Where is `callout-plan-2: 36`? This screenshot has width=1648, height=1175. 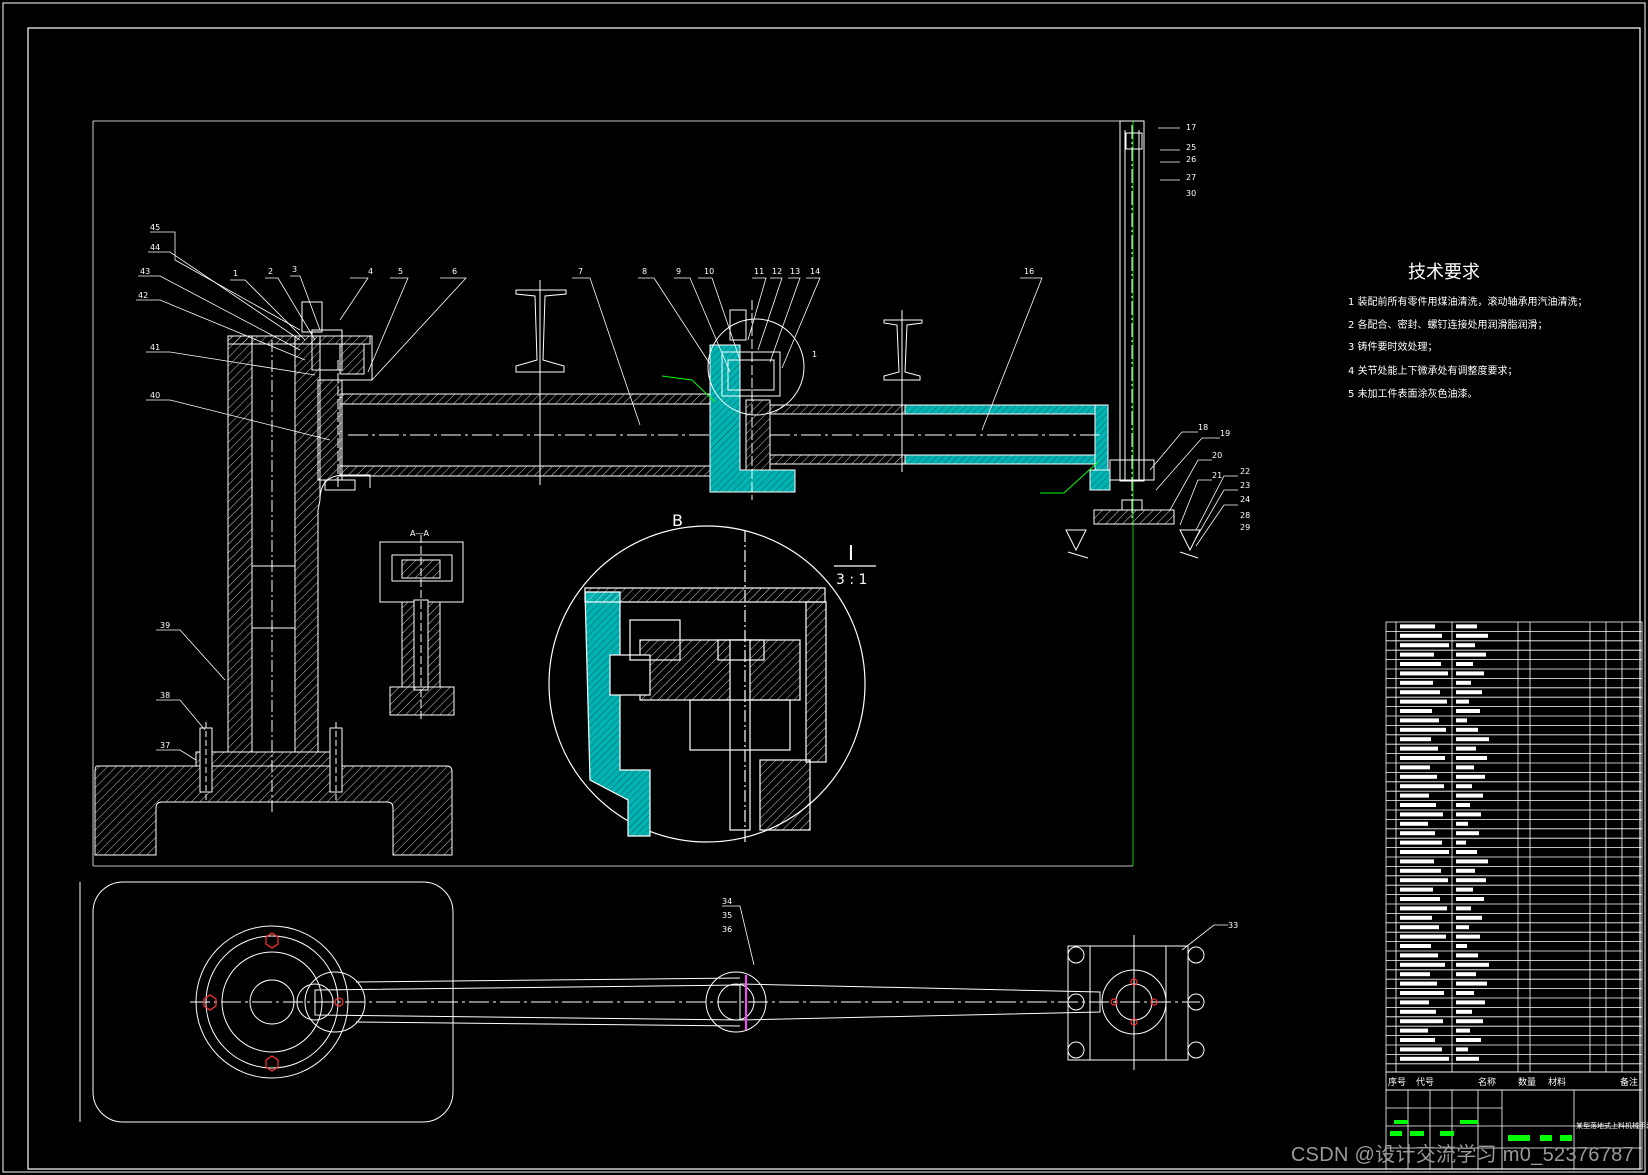 callout-plan-2: 36 is located at coordinates (727, 929).